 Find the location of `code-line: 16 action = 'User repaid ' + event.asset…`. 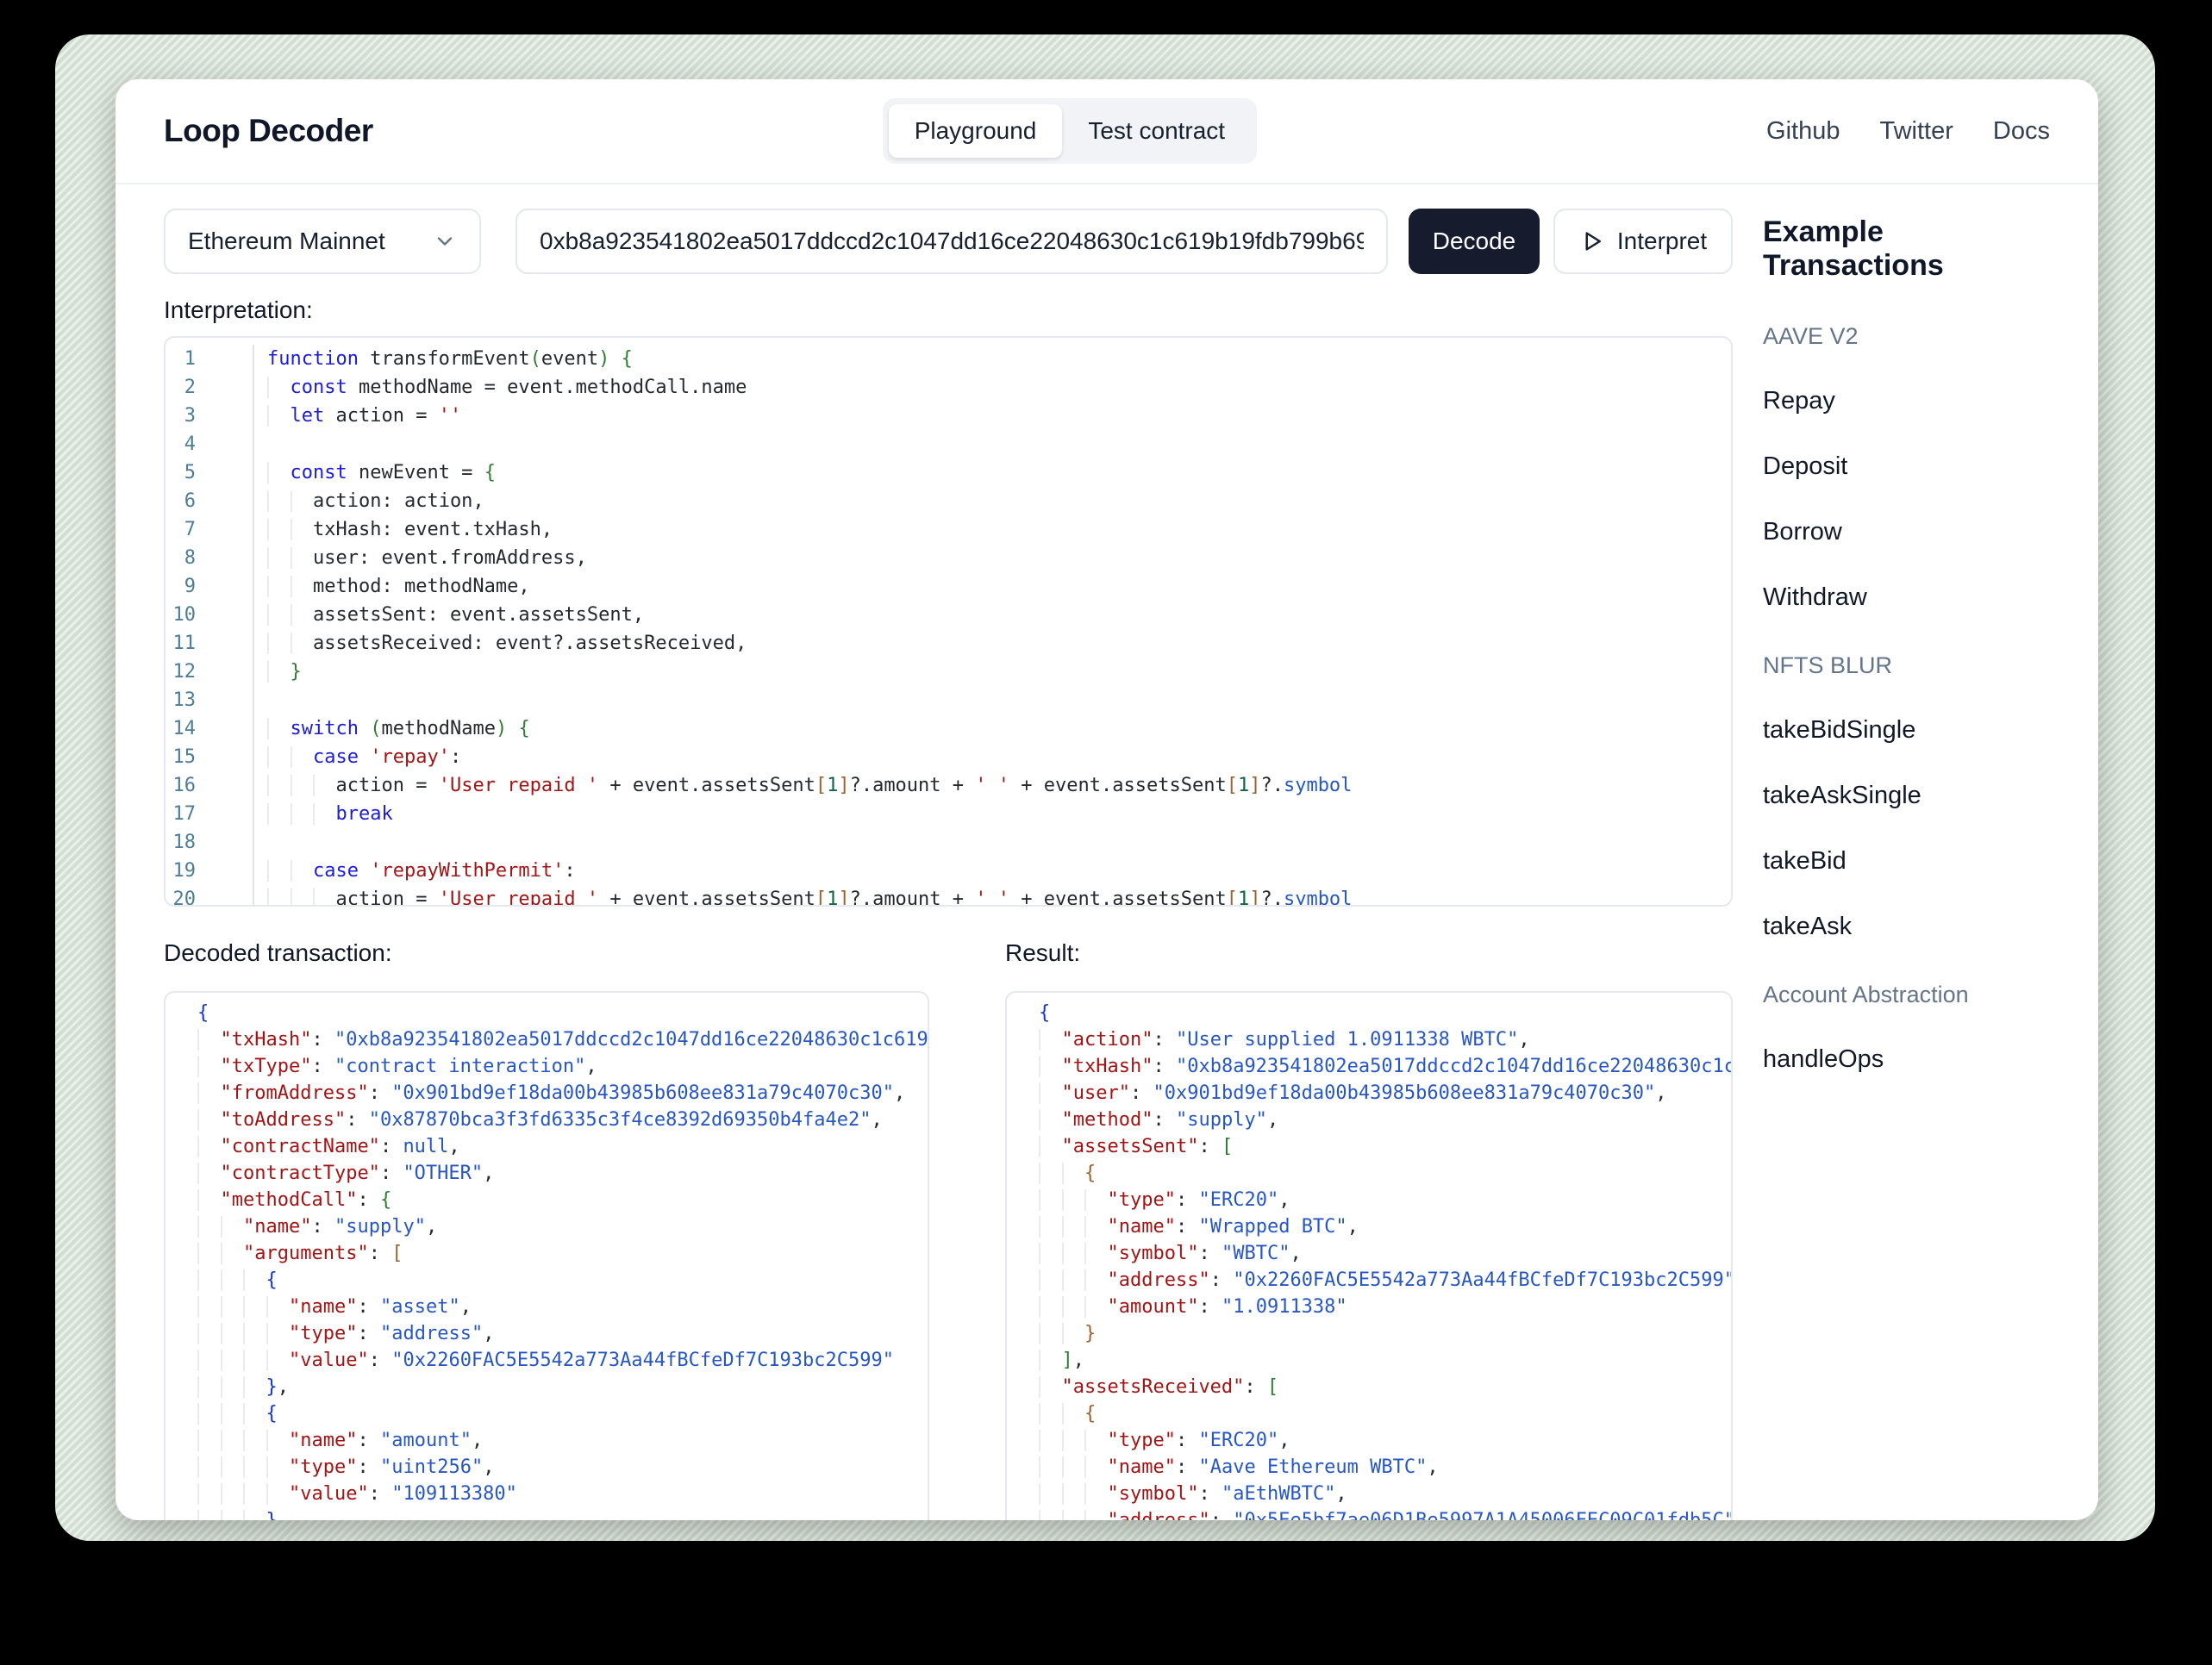

code-line: 16 action = 'User repaid ' + event.asset… is located at coordinates (948, 785).